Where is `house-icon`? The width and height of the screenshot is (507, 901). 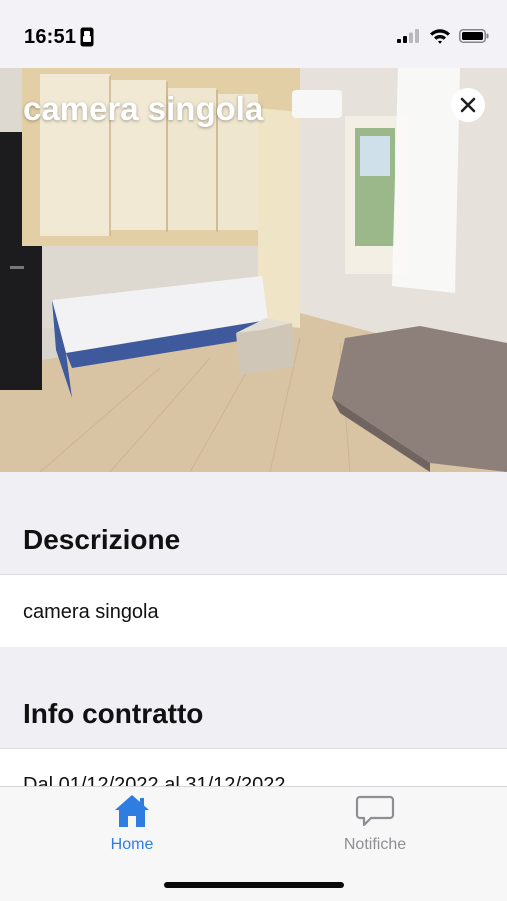
house-icon is located at coordinates (132, 811).